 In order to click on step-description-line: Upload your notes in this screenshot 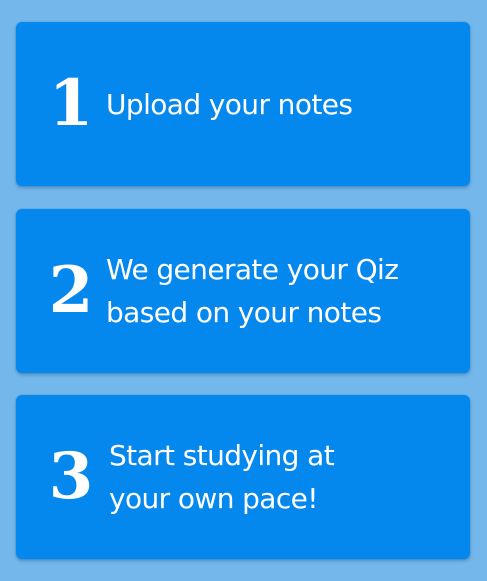, I will do `click(229, 104)`.